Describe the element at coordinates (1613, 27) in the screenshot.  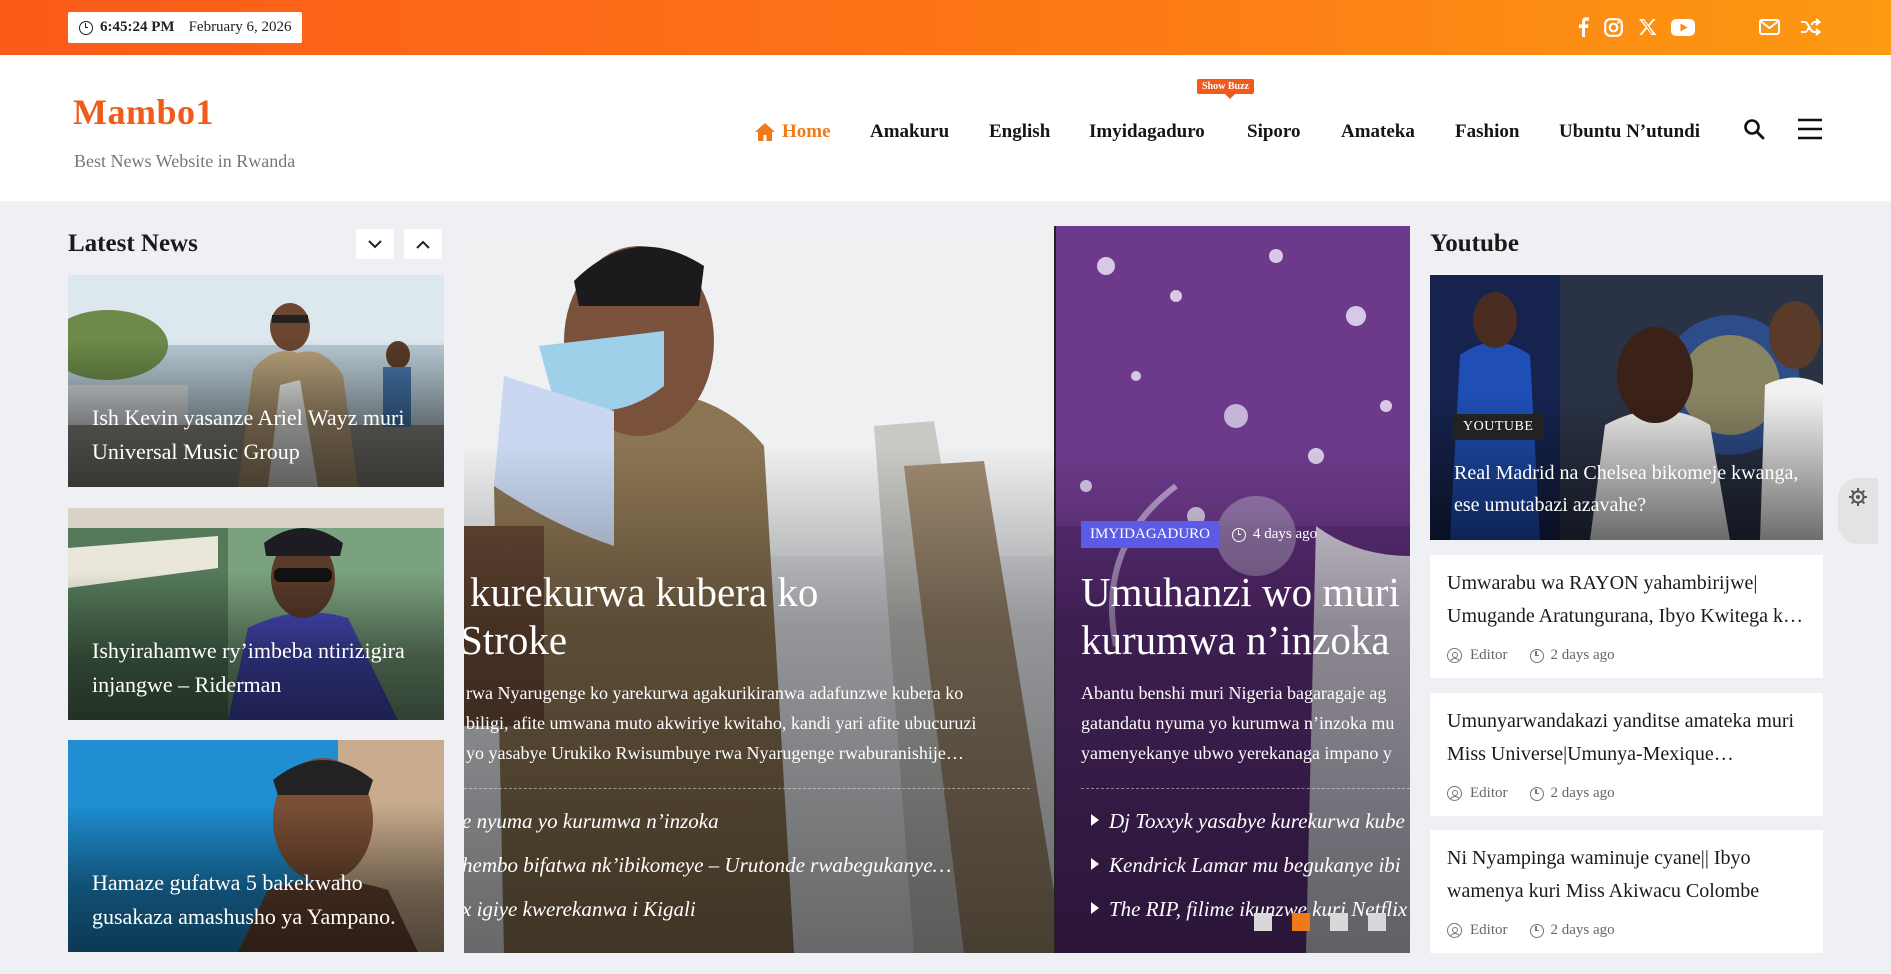
I see `instagram-icon` at that location.